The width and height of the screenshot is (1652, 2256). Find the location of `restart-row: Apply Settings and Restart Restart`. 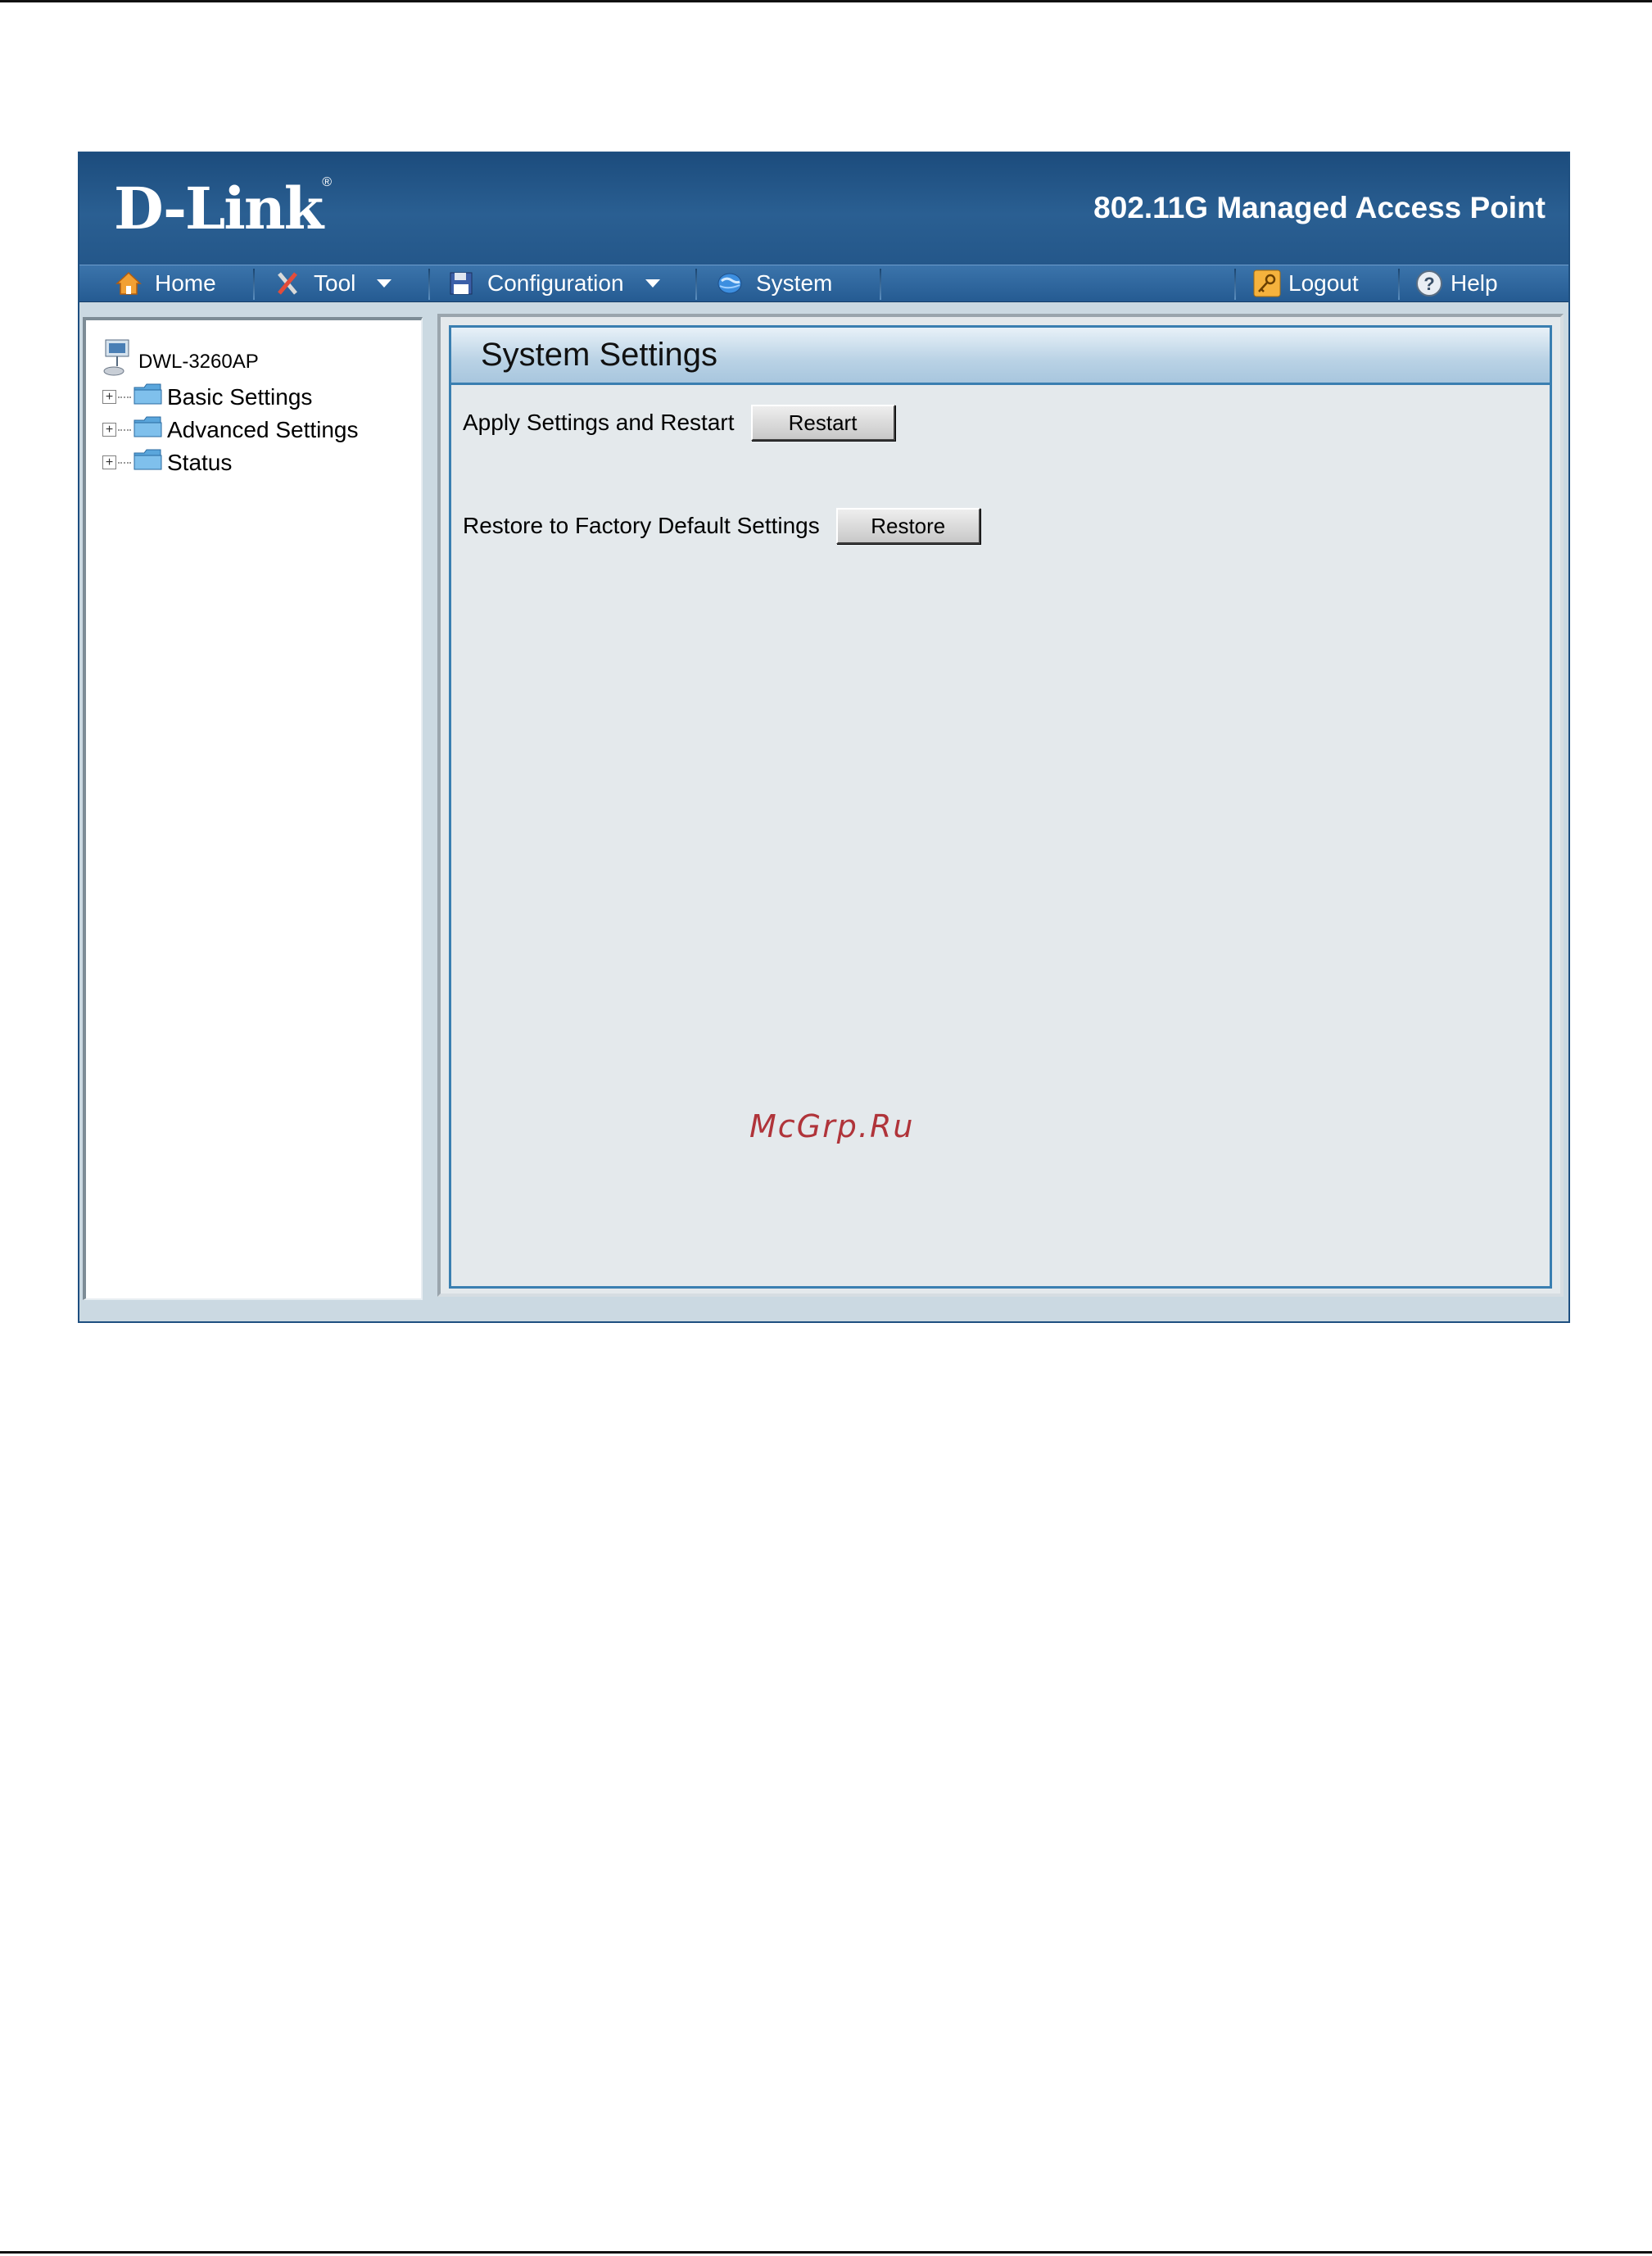

restart-row: Apply Settings and Restart Restart is located at coordinates (679, 423).